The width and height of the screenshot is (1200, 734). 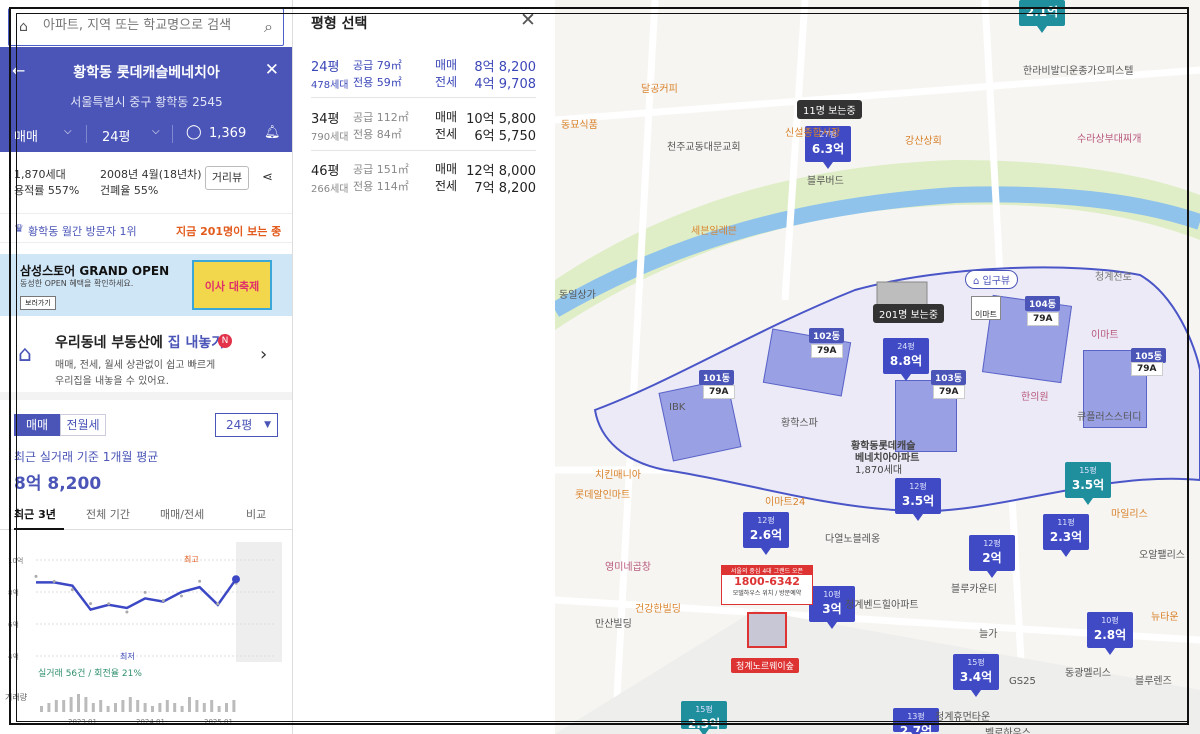 I want to click on map-label: 벨로하우스, so click(x=1008, y=731).